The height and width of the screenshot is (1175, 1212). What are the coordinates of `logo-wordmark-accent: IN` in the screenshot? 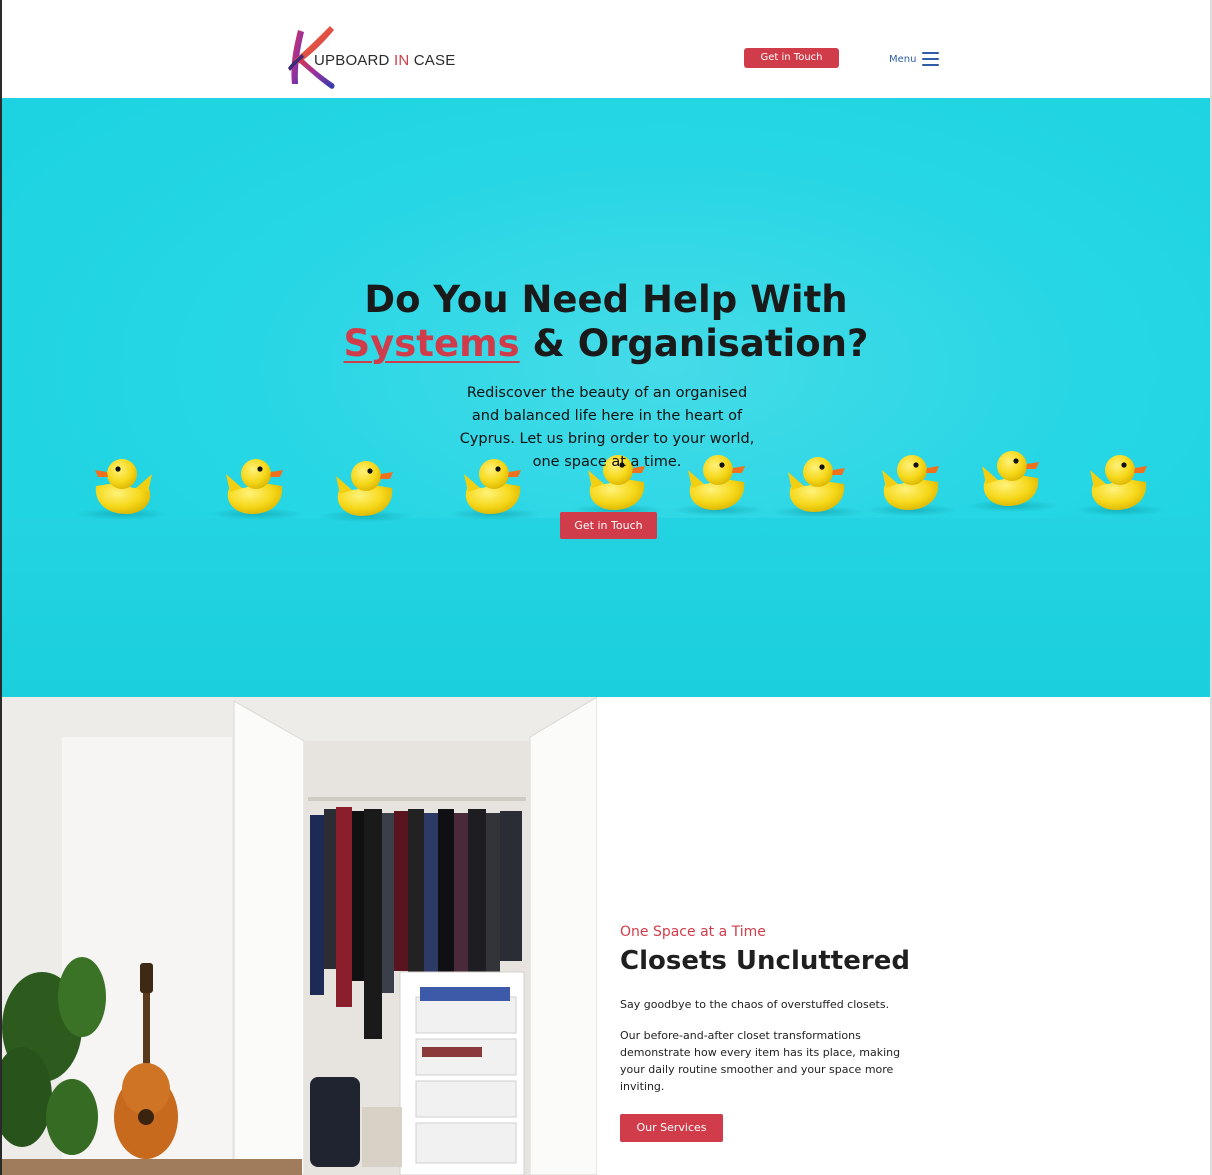 It's located at (401, 60).